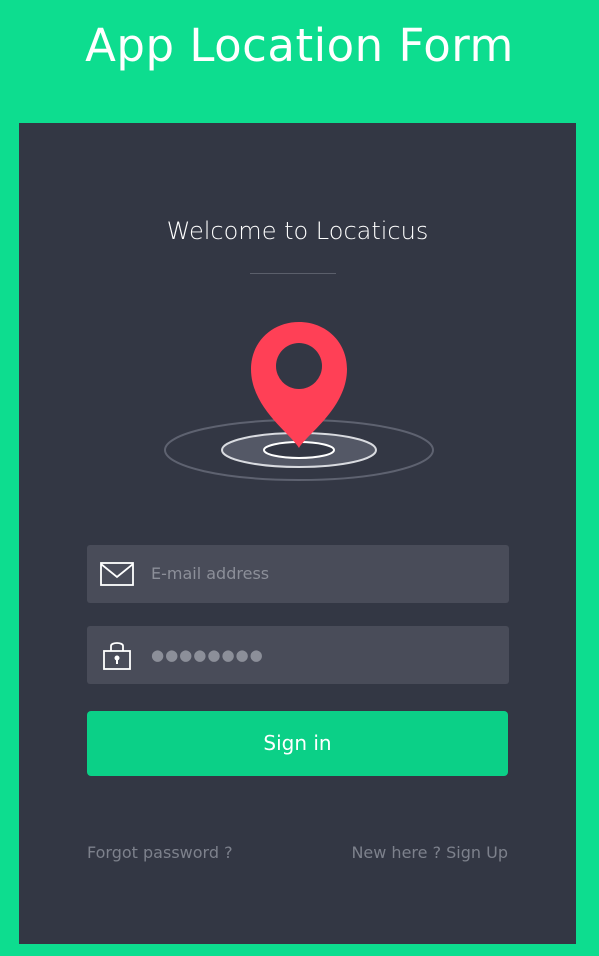 This screenshot has height=956, width=599. Describe the element at coordinates (299, 401) in the screenshot. I see `location-pin-icon` at that location.